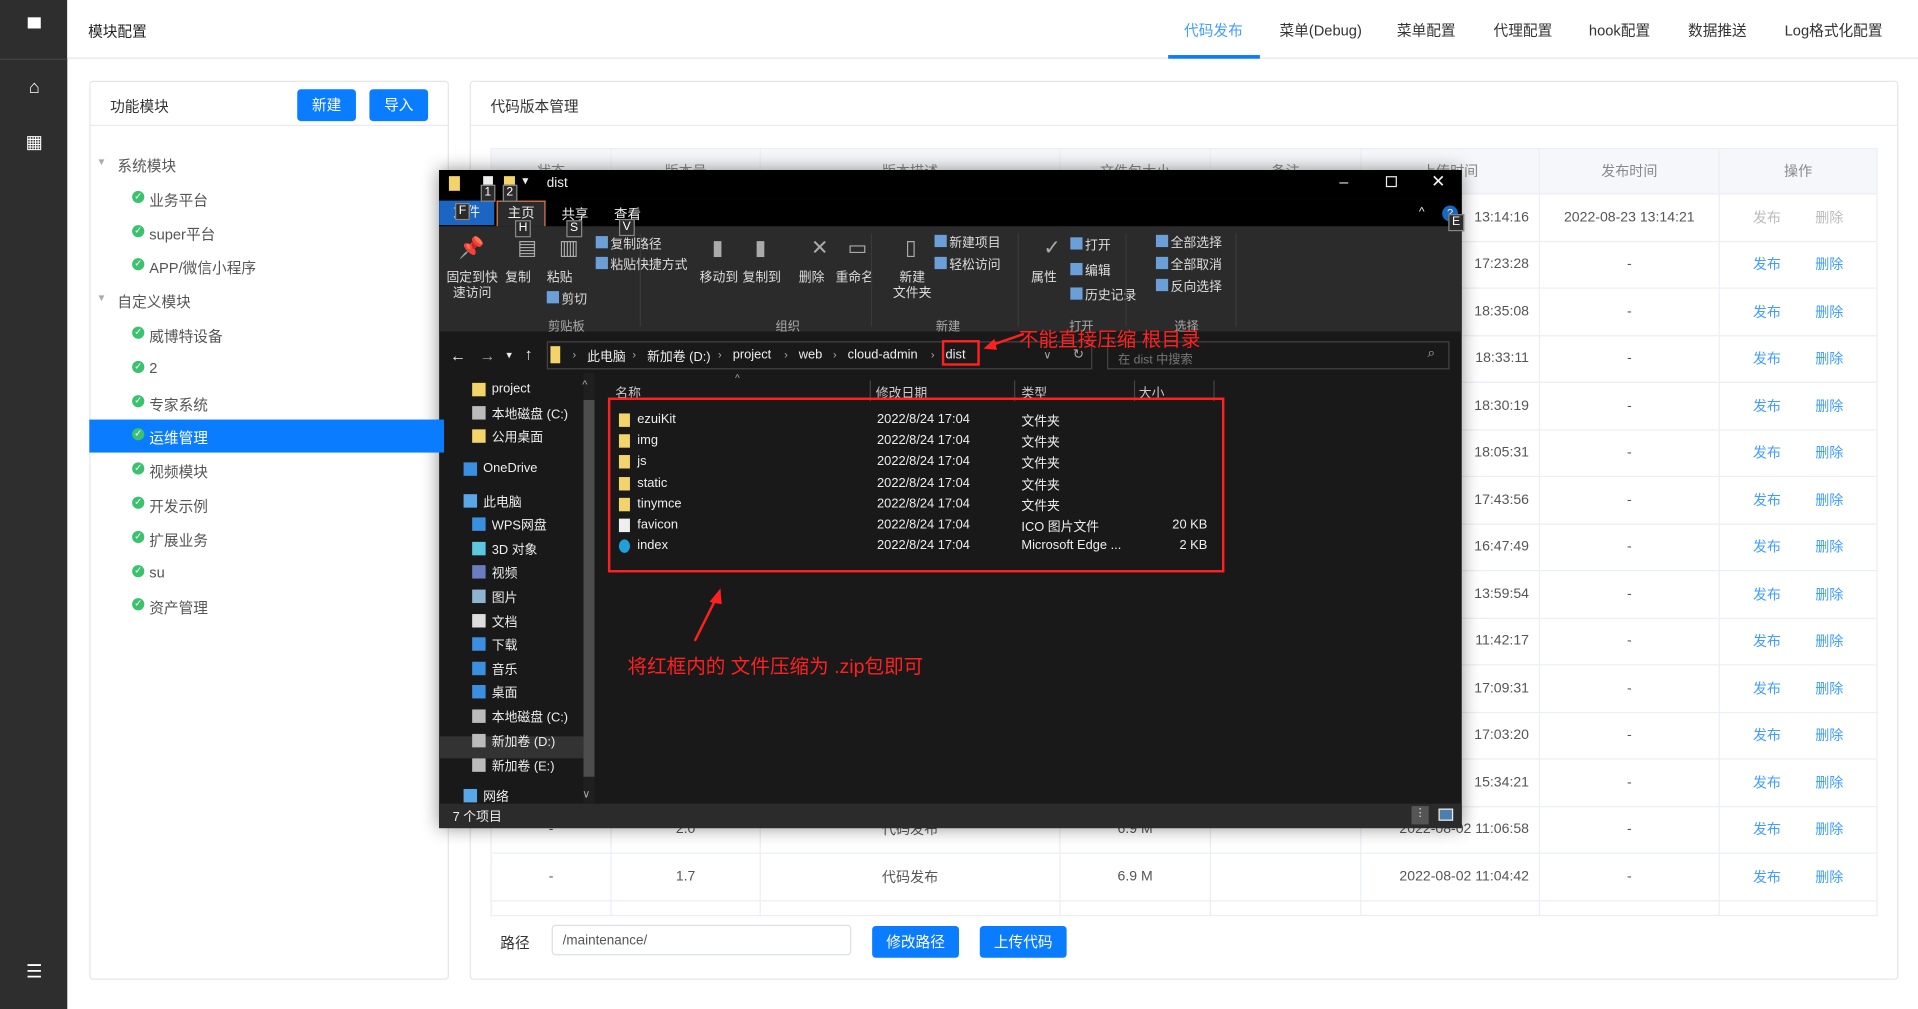 This screenshot has height=1009, width=1918. Describe the element at coordinates (153, 301) in the screenshot. I see `tree-group: 自定义模块` at that location.